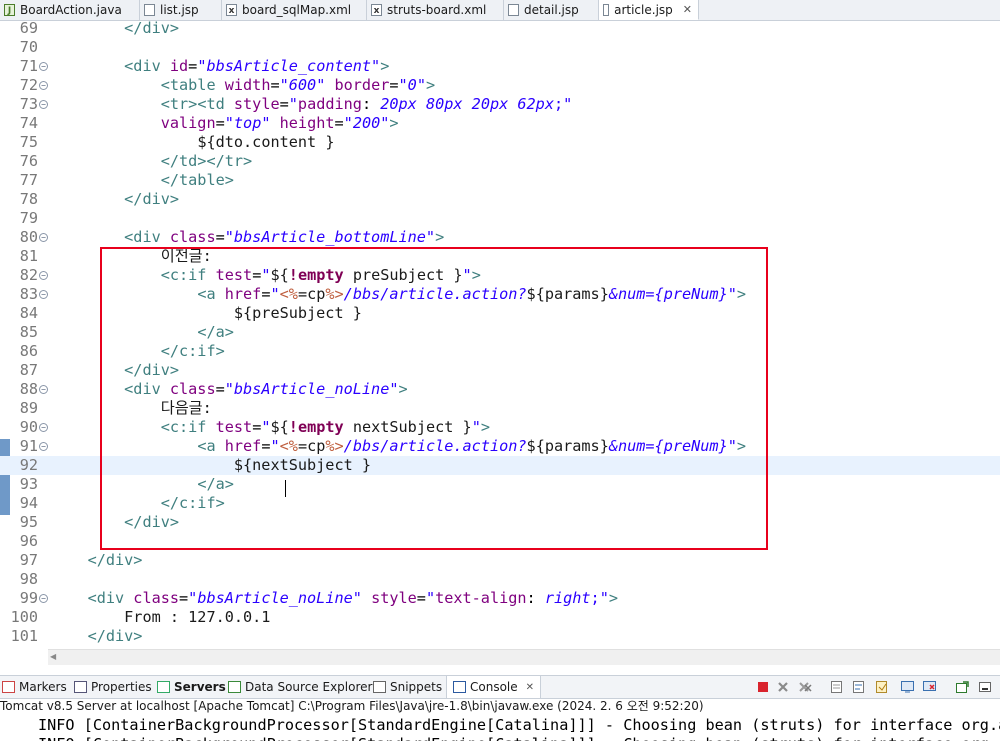 The image size is (1000, 741). What do you see at coordinates (500, 218) in the screenshot?
I see `code-line: 79` at bounding box center [500, 218].